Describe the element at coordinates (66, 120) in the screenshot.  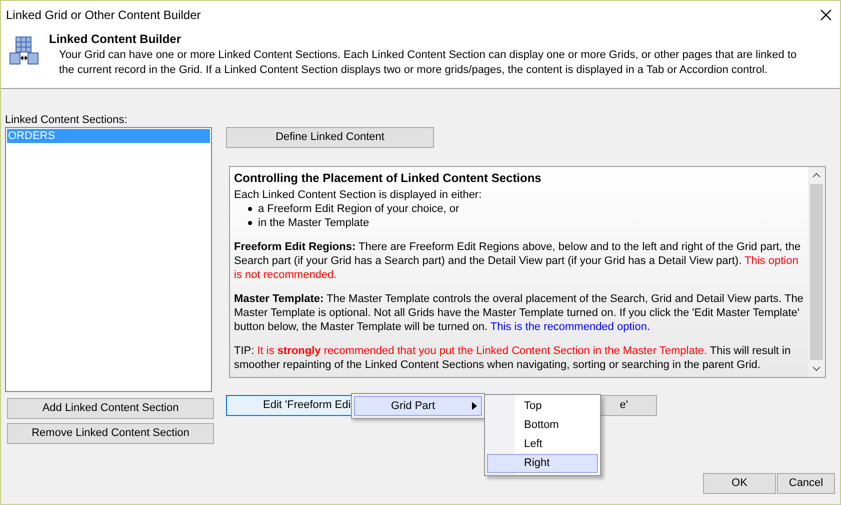
I see `sections-label: Linked Content Sections:` at that location.